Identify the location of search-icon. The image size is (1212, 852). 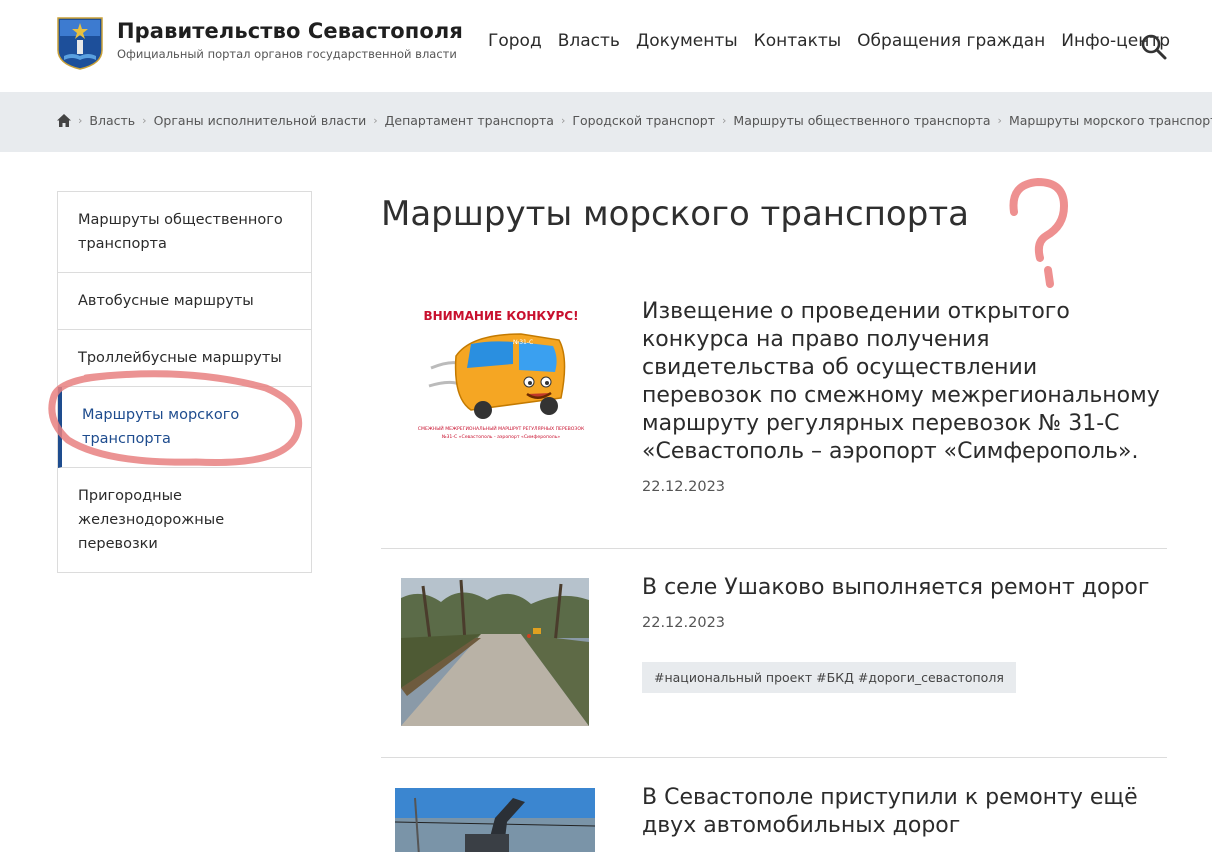
(1154, 47).